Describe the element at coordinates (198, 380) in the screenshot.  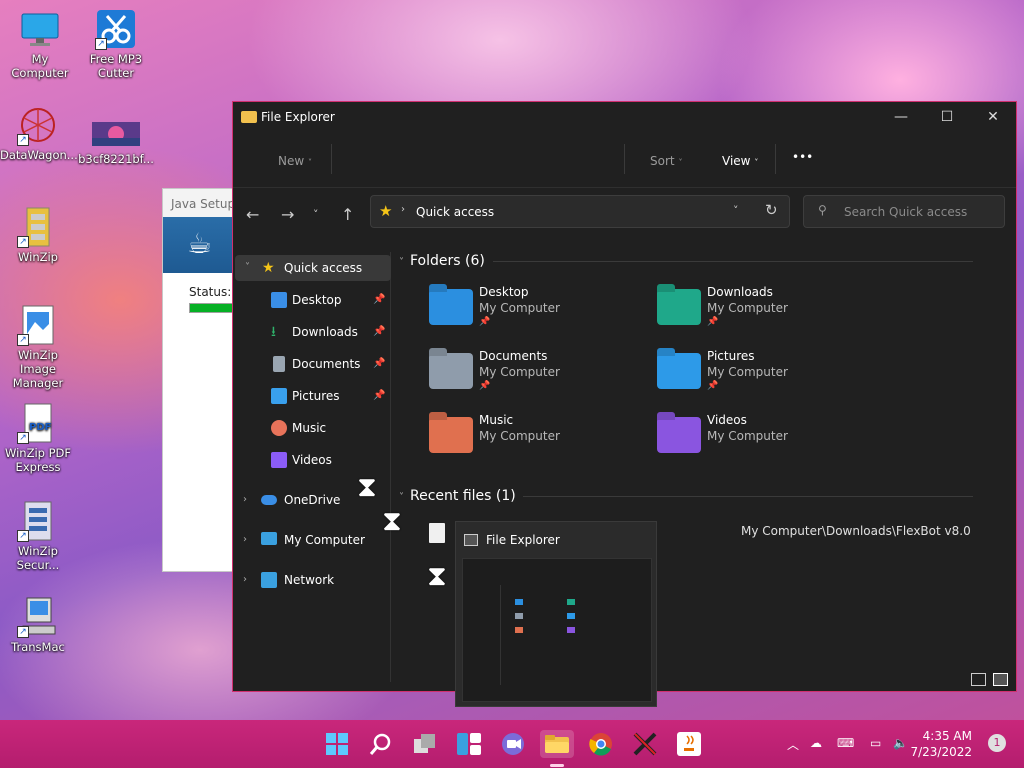
I see `java-setup-window: Java Setup ☕ Status:` at that location.